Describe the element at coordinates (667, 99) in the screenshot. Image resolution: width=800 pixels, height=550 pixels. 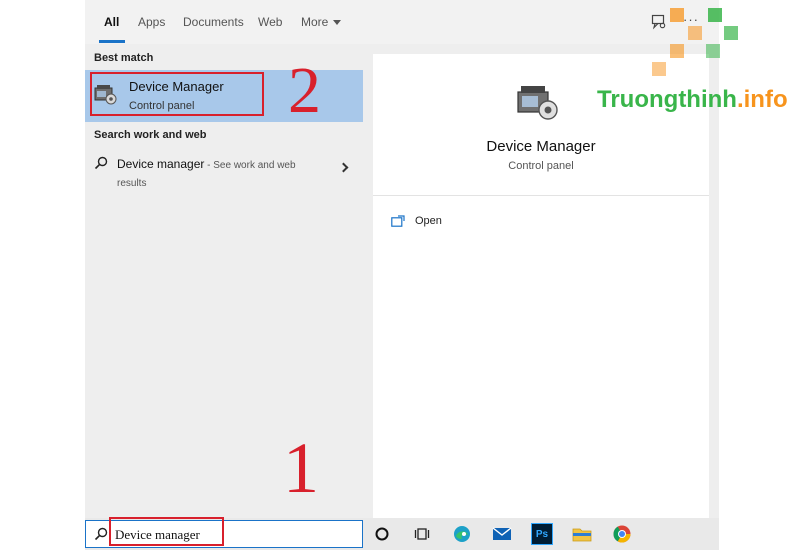
I see `watermark-brand: Truongthinh` at that location.